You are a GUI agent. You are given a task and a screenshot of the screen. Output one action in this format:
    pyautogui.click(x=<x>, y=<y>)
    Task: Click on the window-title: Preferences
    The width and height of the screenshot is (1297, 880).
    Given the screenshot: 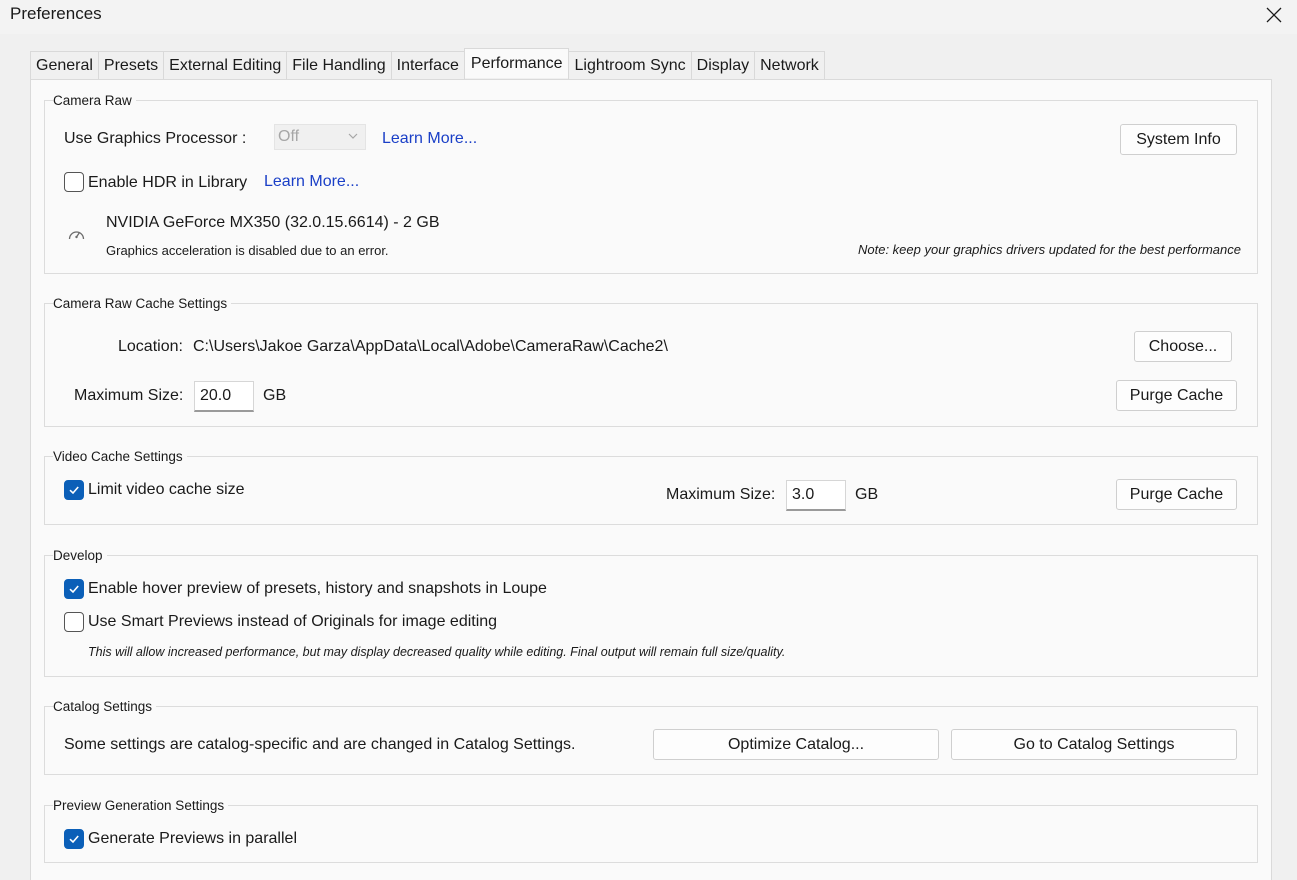 What is the action you would take?
    pyautogui.click(x=56, y=13)
    